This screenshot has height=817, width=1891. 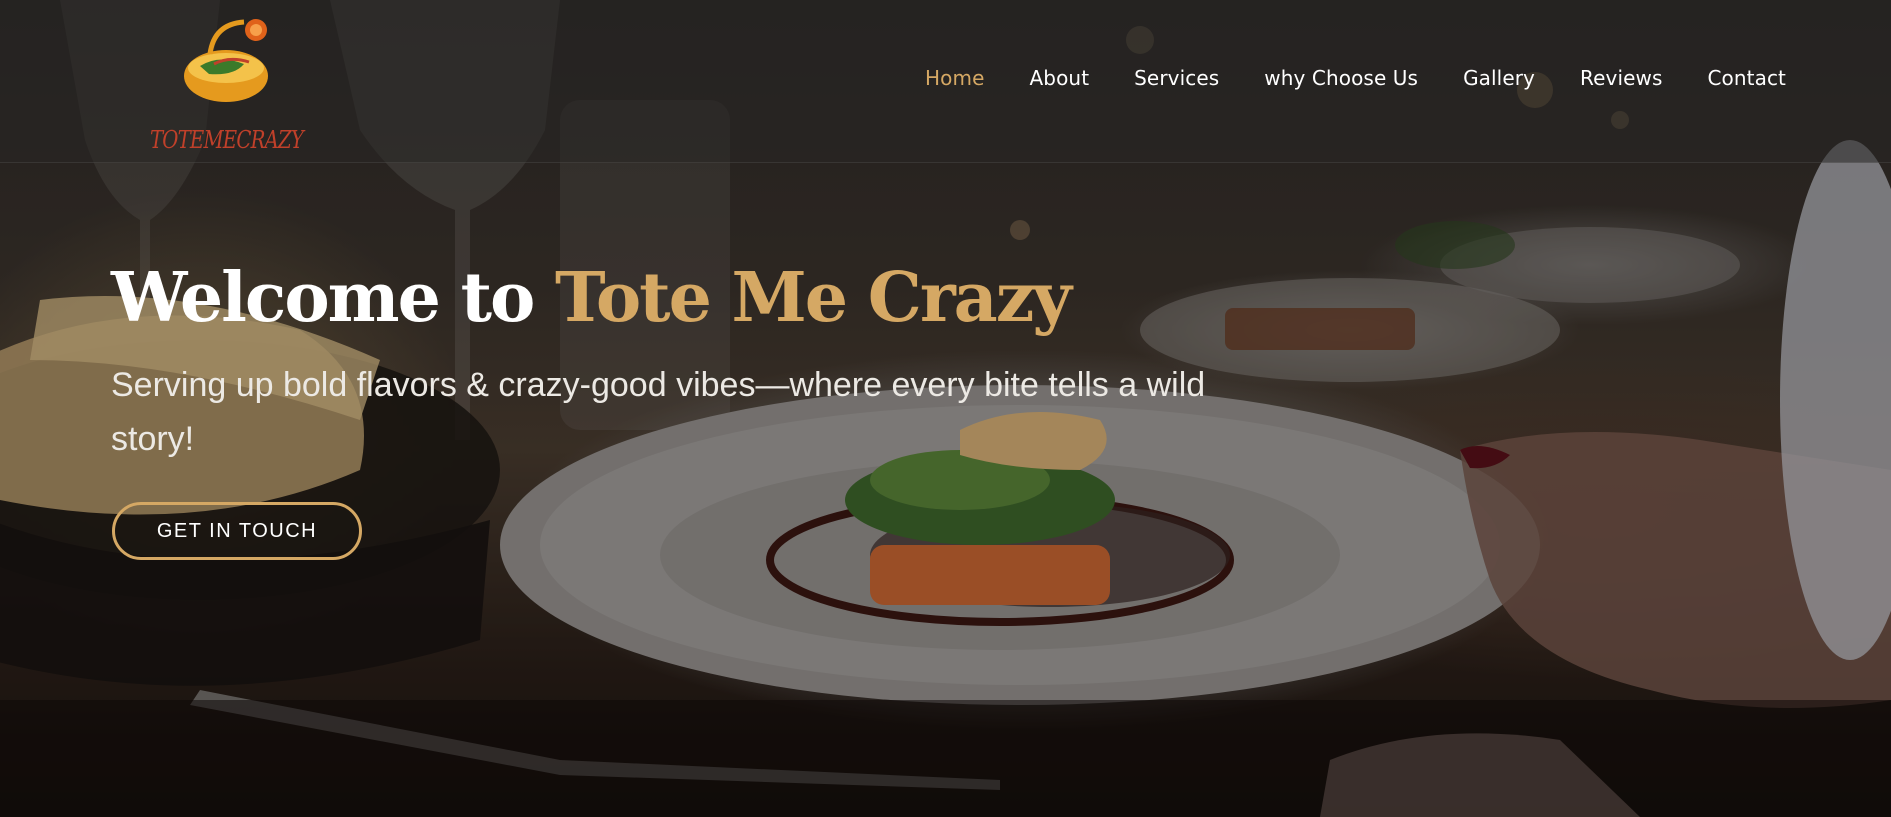 What do you see at coordinates (1341, 78) in the screenshot?
I see `nav-item-why-choose-us: why Choose Us` at bounding box center [1341, 78].